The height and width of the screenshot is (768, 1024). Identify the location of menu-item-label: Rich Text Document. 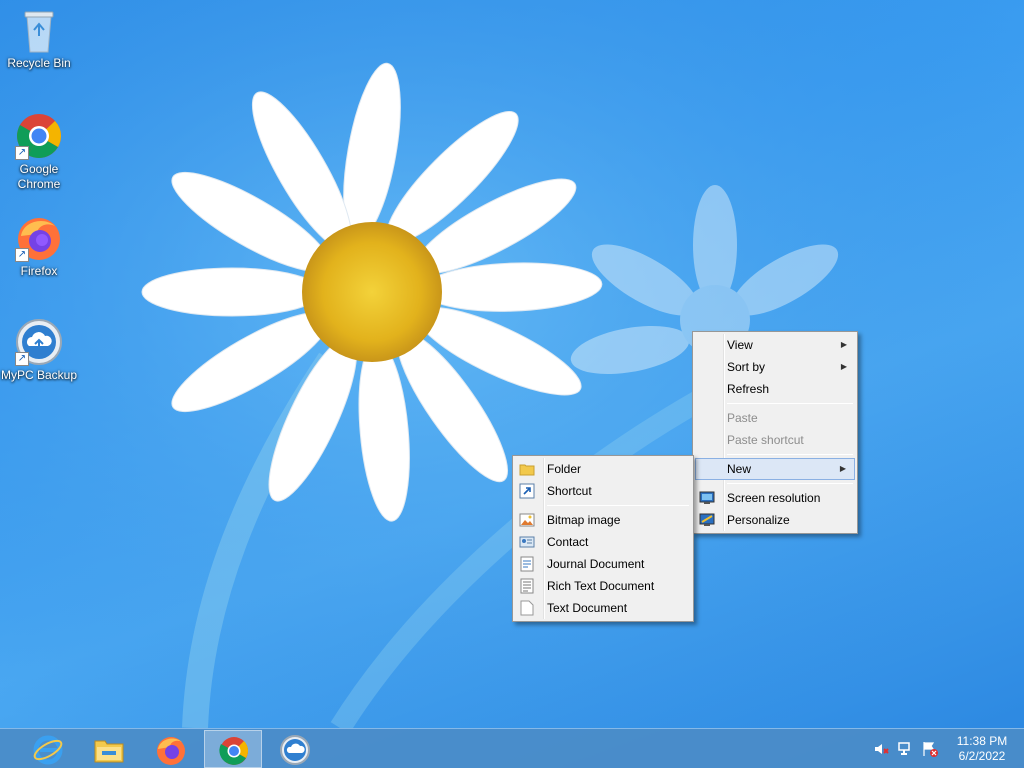
(601, 586).